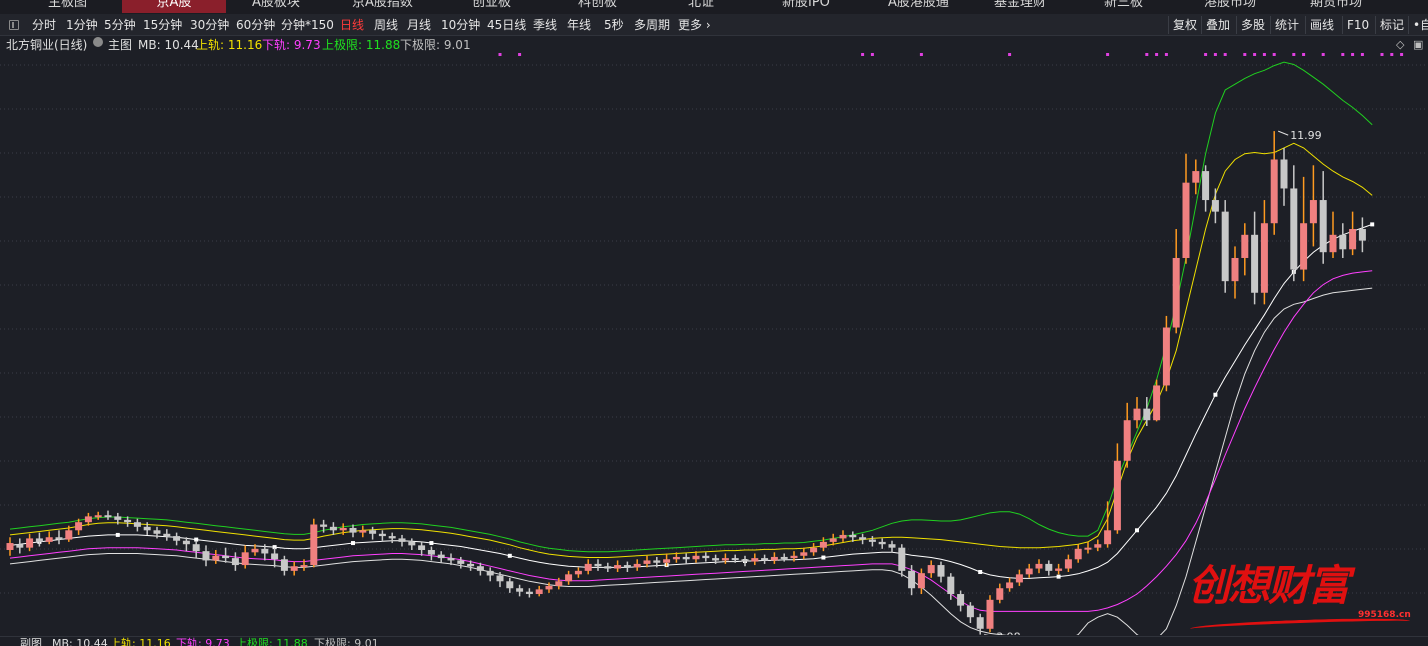 The height and width of the screenshot is (646, 1428). I want to click on period-13: 年线, so click(579, 25).